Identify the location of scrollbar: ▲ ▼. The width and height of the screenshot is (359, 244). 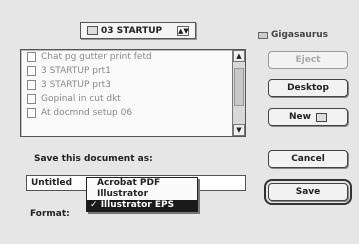
(238, 93).